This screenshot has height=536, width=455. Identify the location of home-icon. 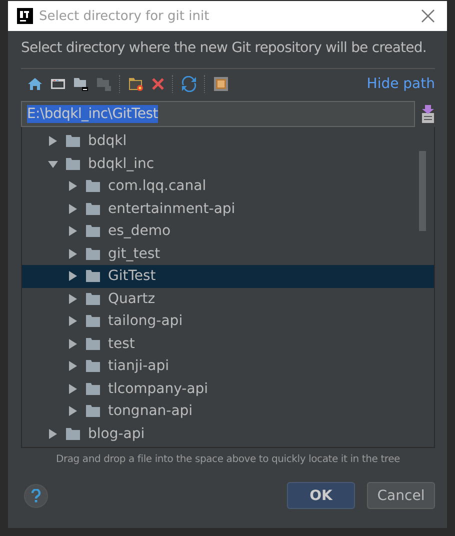
(35, 84).